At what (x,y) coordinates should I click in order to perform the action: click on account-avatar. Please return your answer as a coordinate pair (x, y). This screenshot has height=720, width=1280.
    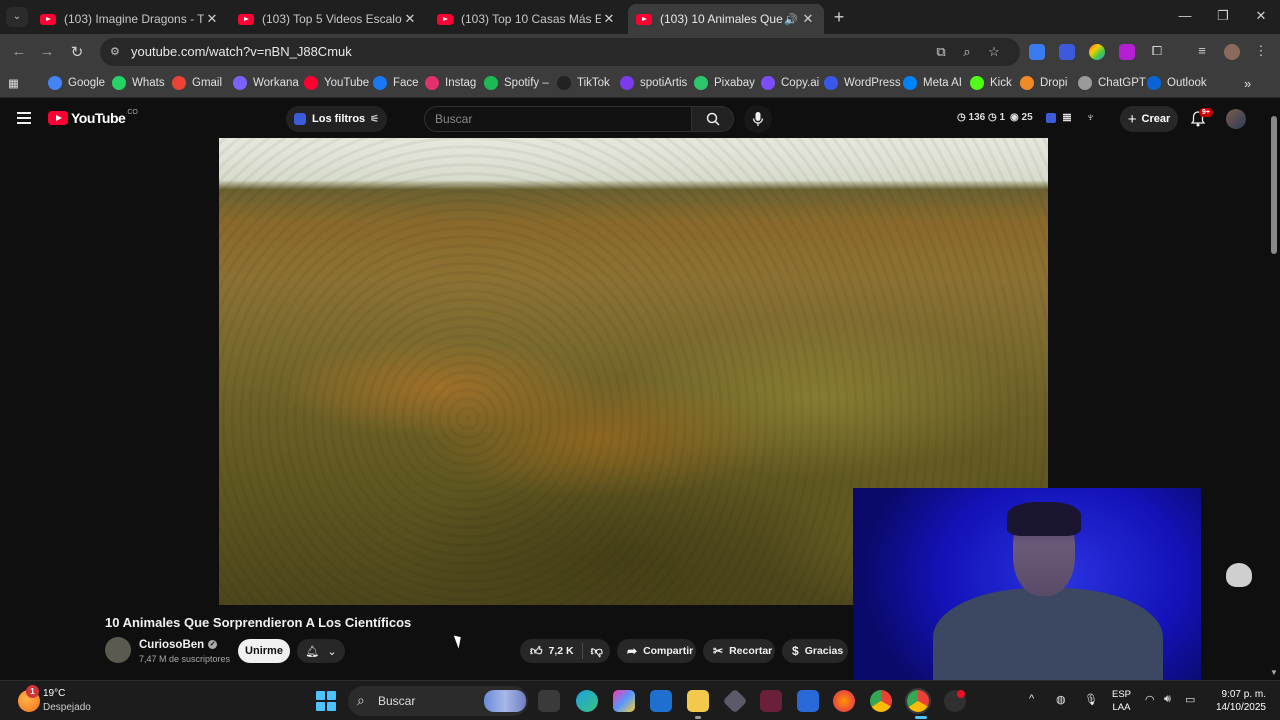
    Looking at the image, I should click on (1236, 119).